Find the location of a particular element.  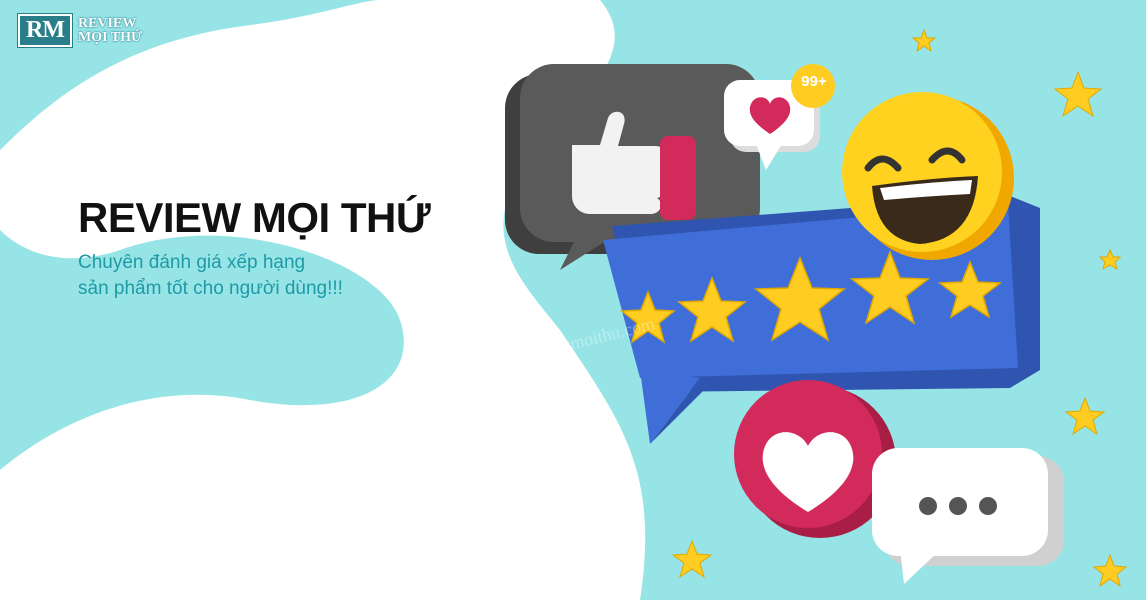

heart-badge is located at coordinates (815, 459).